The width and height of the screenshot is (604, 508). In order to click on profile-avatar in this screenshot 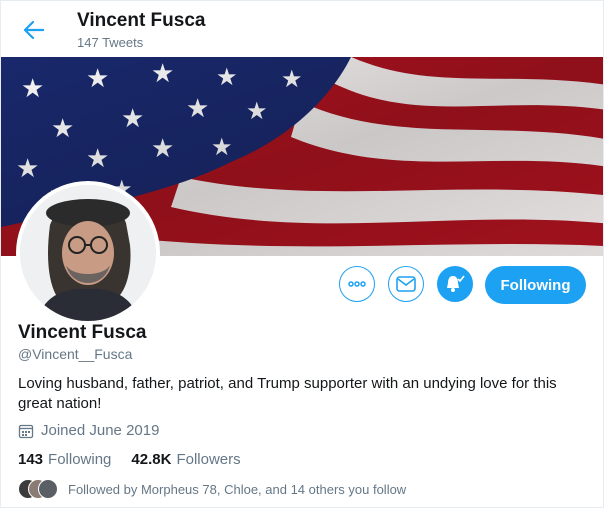, I will do `click(88, 253)`.